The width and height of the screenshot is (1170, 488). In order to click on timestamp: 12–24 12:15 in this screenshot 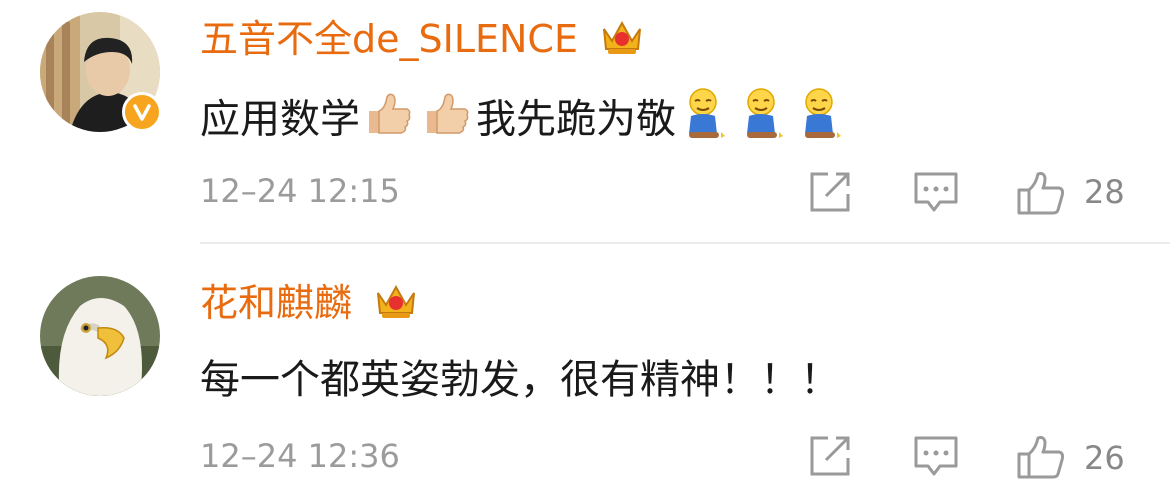, I will do `click(300, 191)`.